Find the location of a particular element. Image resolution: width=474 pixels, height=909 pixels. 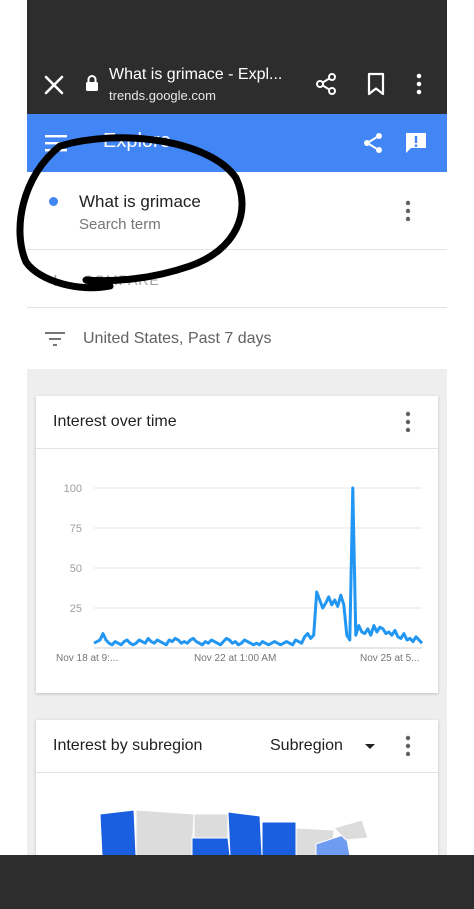

add-icon: + is located at coordinates (55, 280).